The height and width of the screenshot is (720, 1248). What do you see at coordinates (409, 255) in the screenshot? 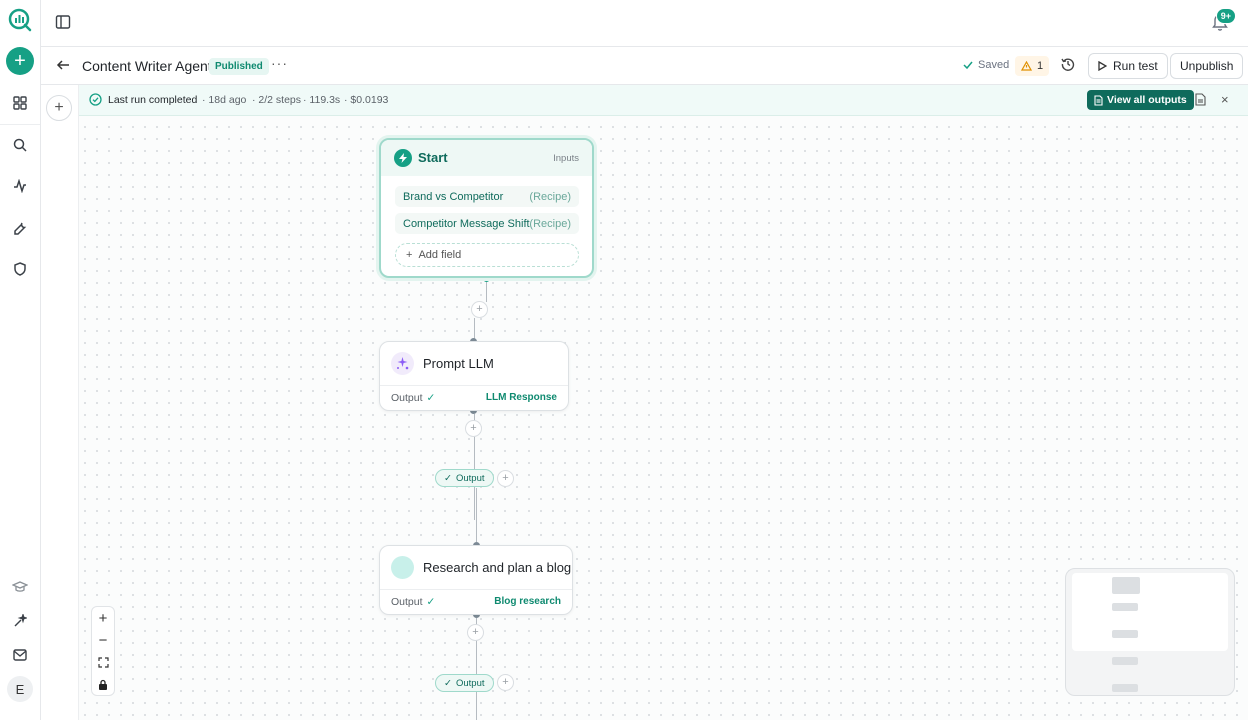
I see `plus-icon: +` at bounding box center [409, 255].